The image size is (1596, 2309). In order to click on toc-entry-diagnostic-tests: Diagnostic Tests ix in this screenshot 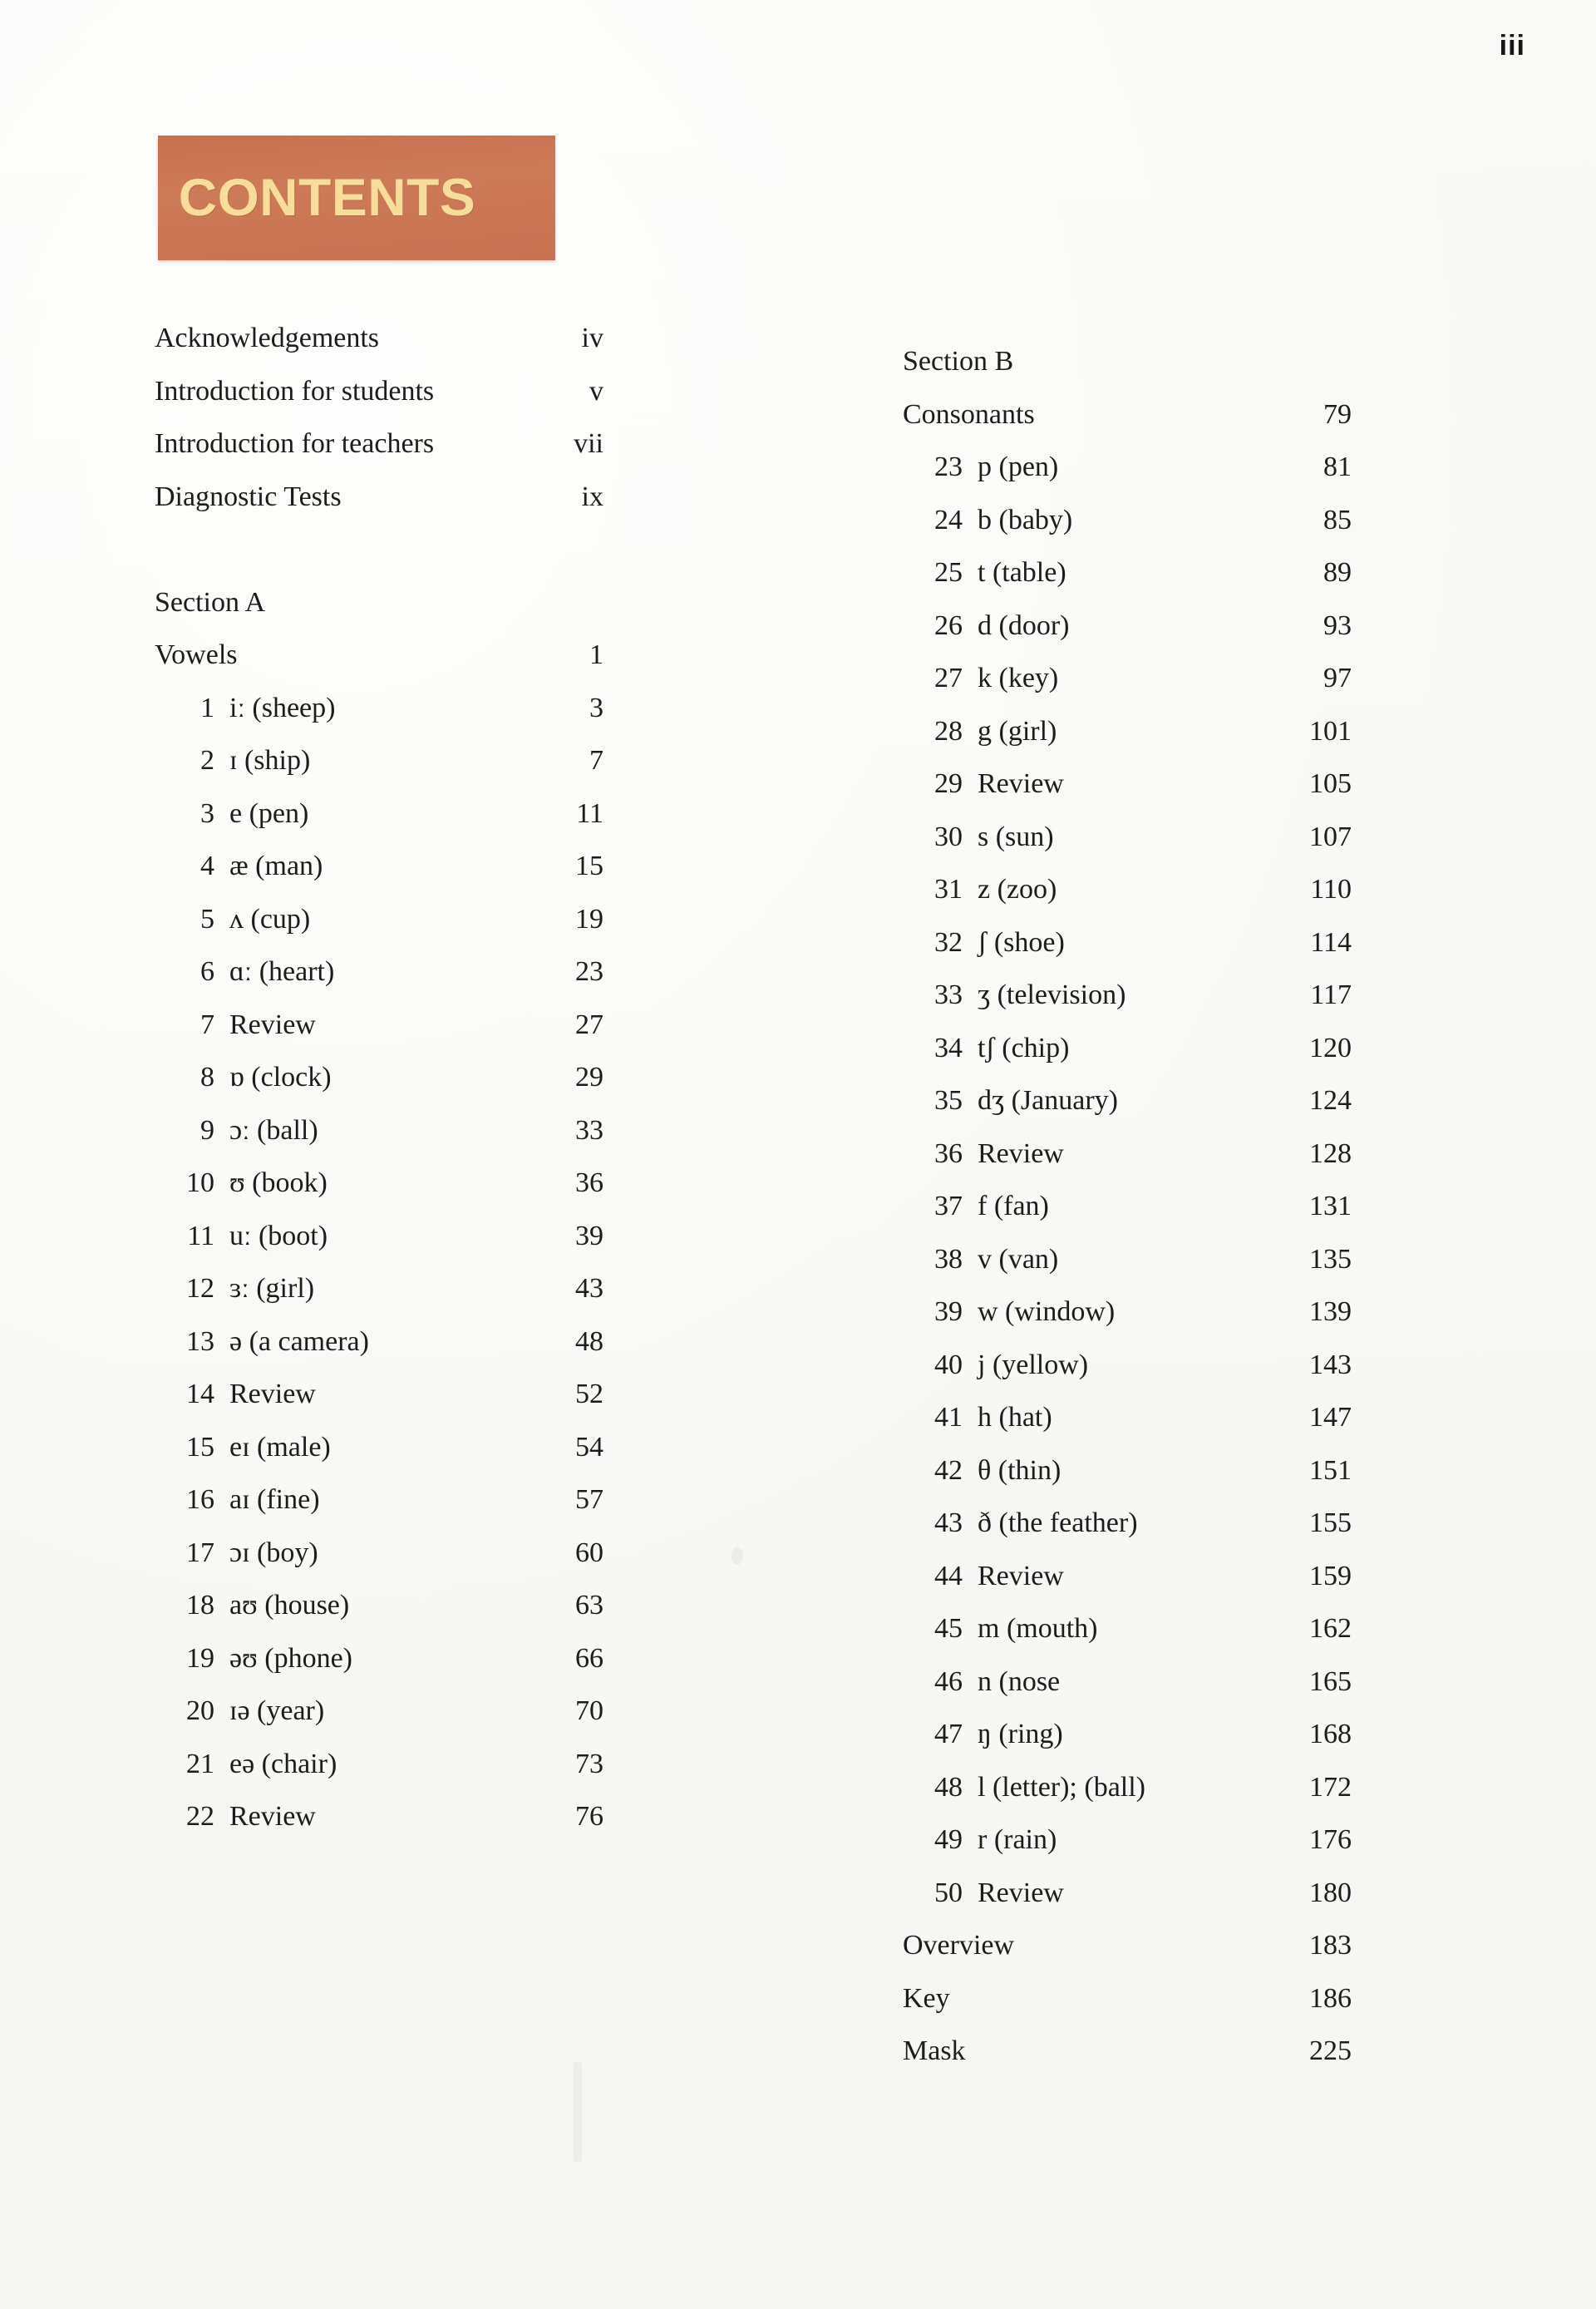, I will do `click(379, 509)`.